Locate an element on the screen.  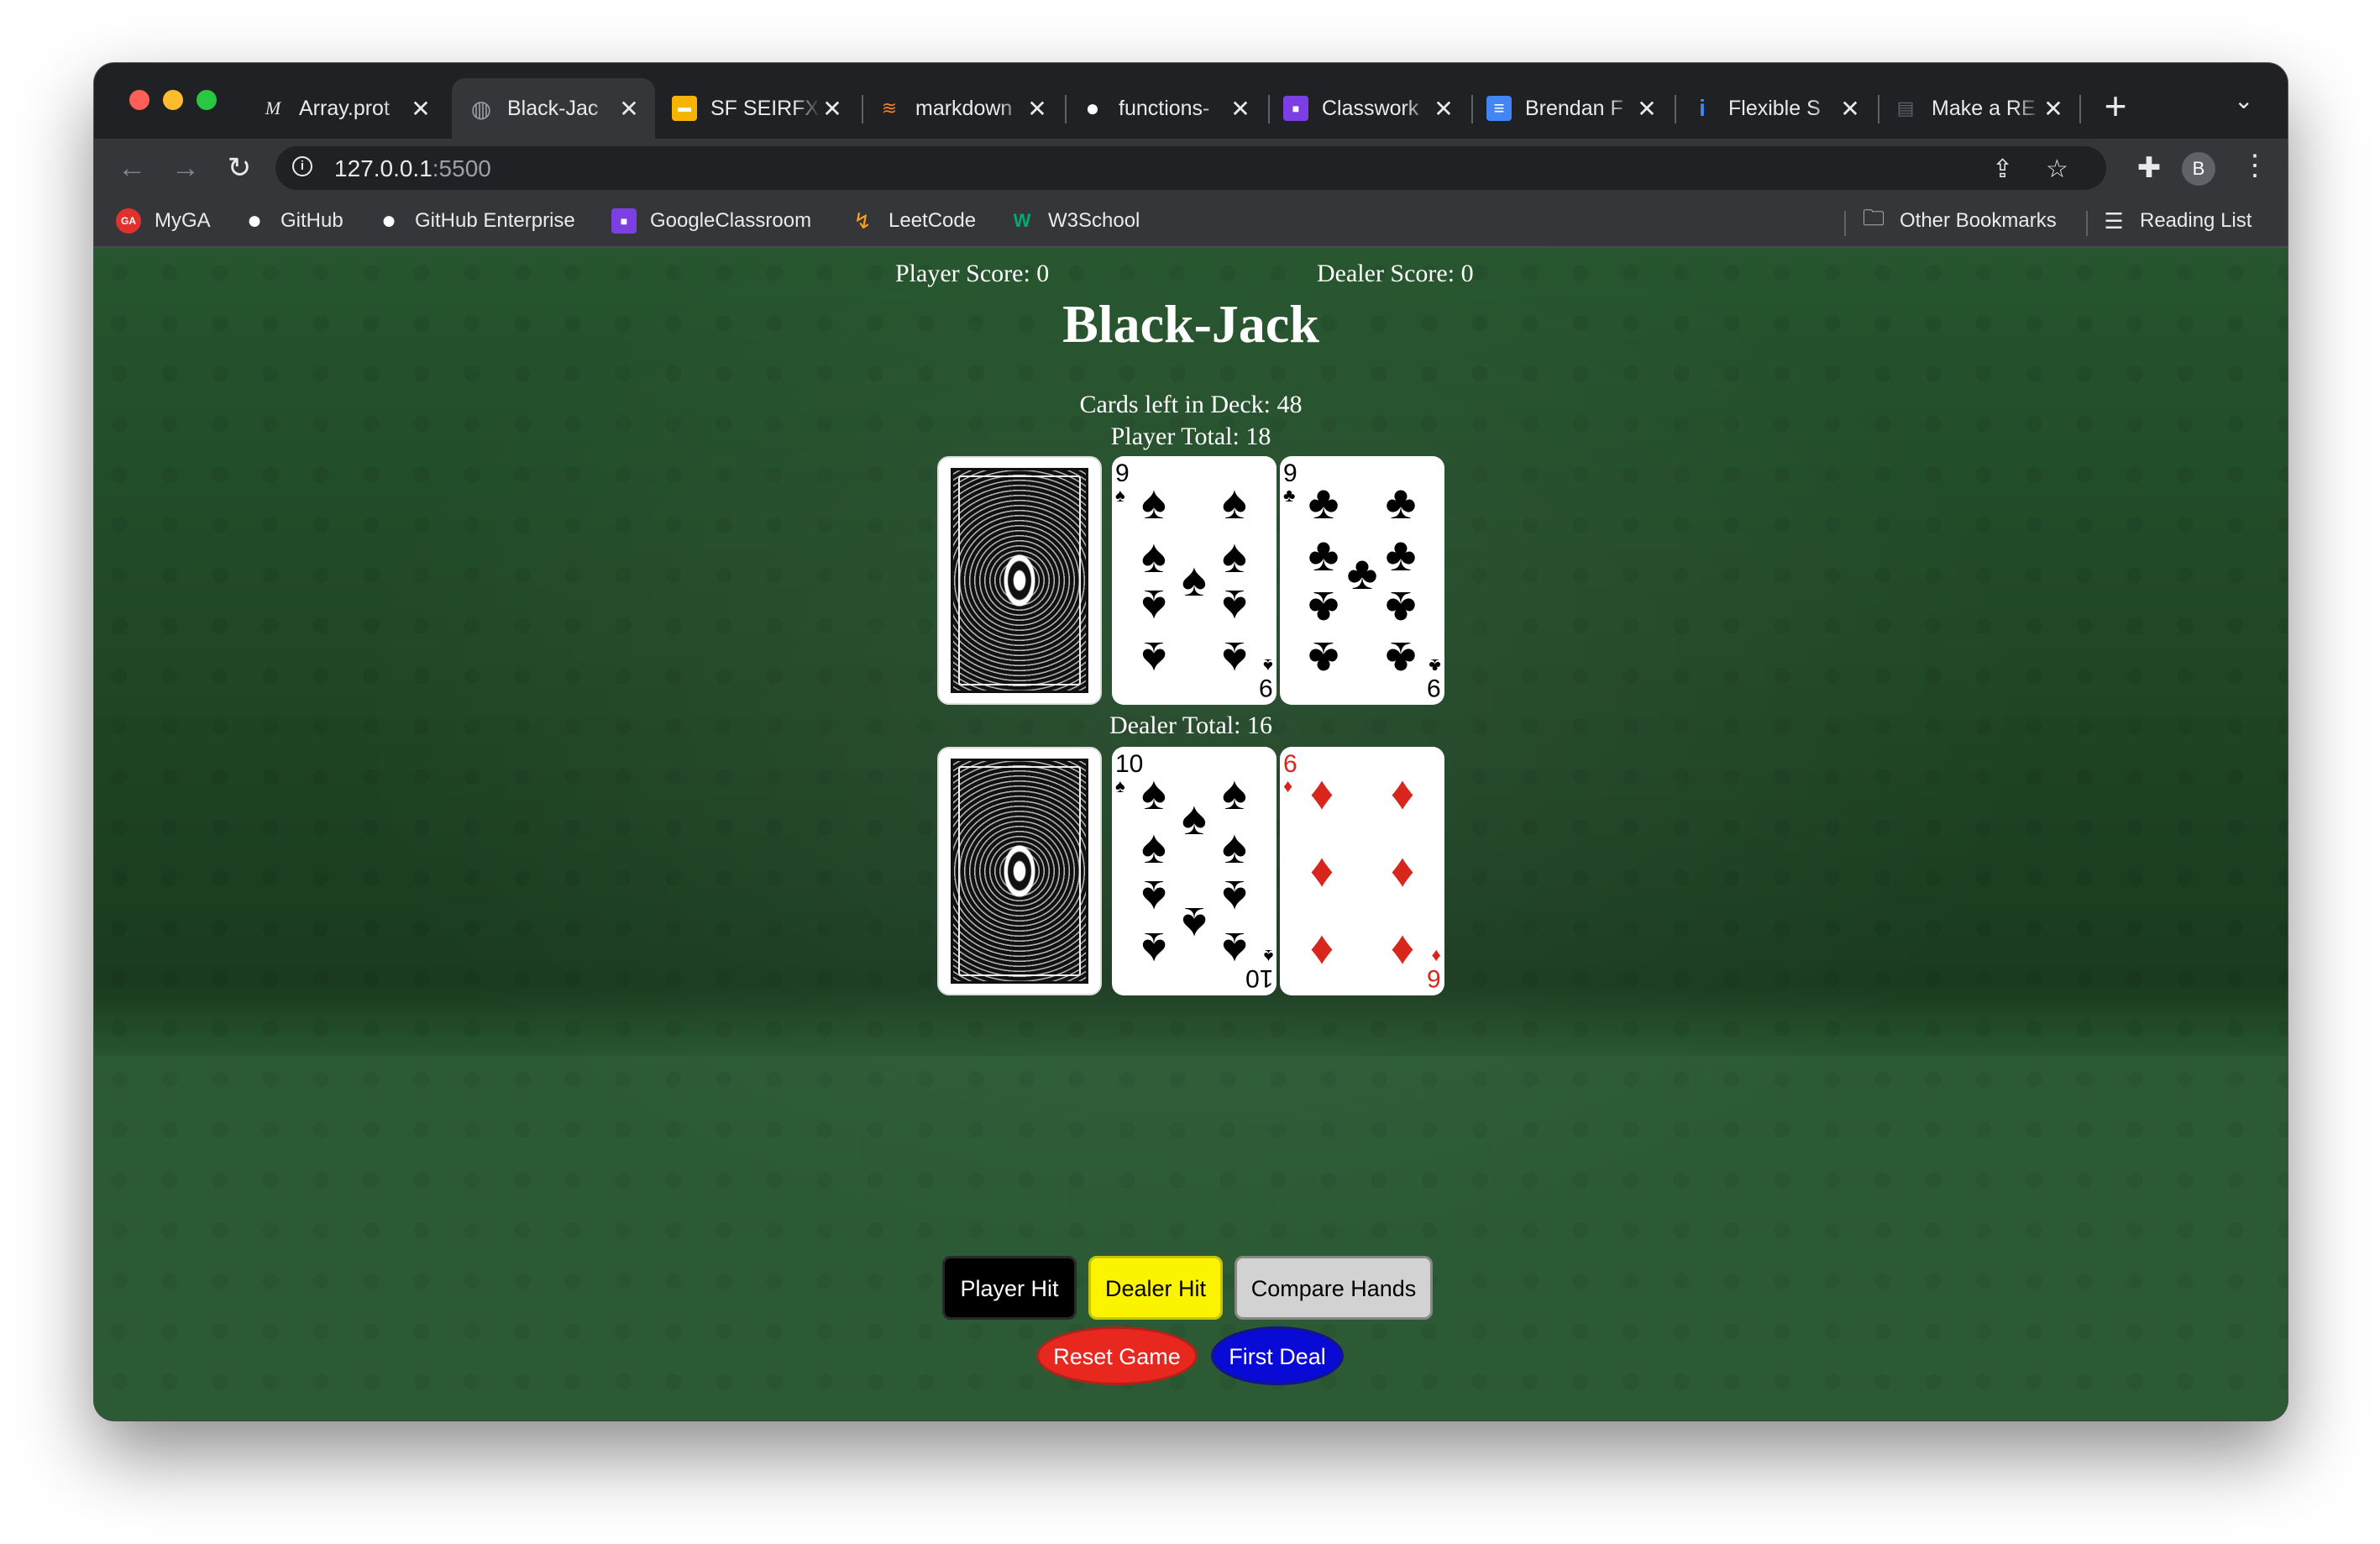
other-bookmarks: 🗀 Other Bookmarks is located at coordinates (1959, 220).